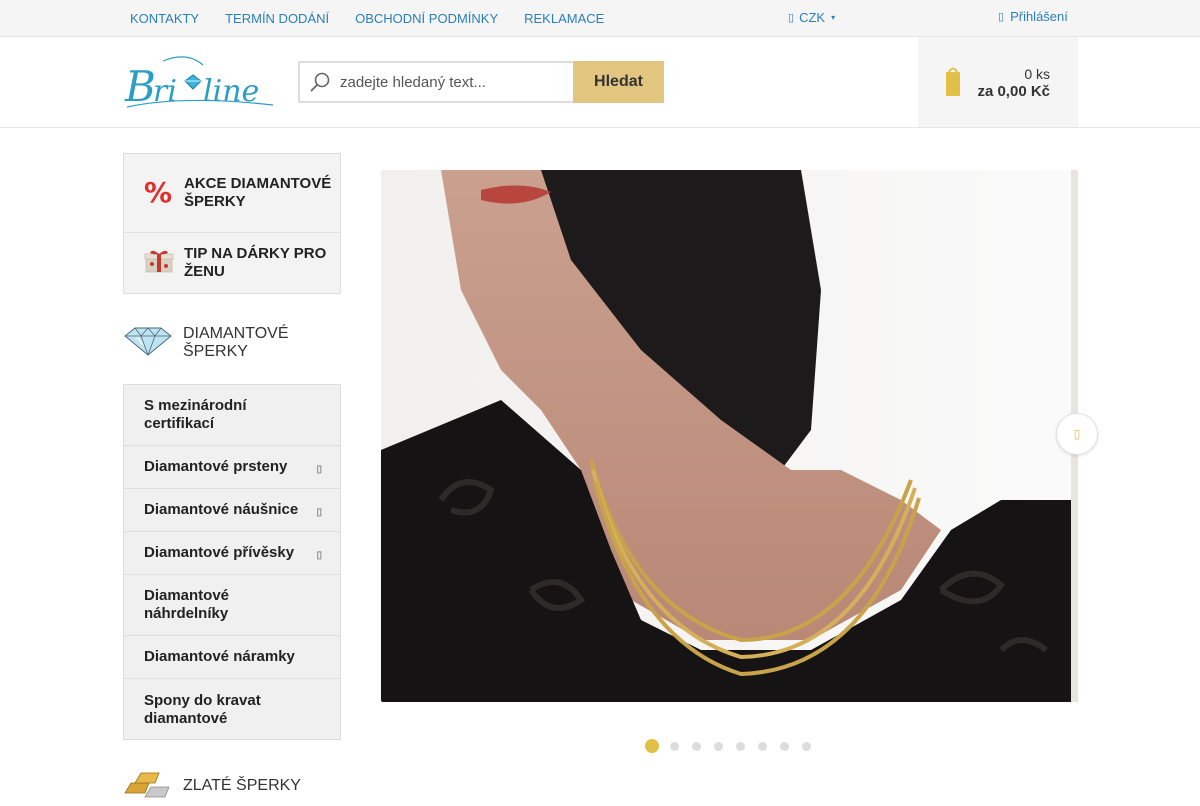 Image resolution: width=1200 pixels, height=806 pixels. What do you see at coordinates (236, 342) in the screenshot?
I see `category-diamantove-label: Diamantové šperky` at bounding box center [236, 342].